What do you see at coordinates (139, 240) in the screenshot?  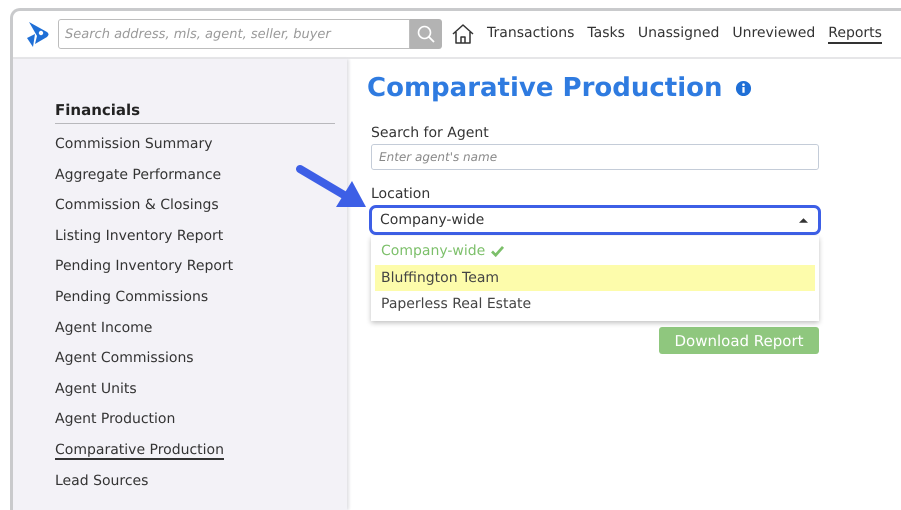 I see `sidebar-link: Listing Inventory Report` at bounding box center [139, 240].